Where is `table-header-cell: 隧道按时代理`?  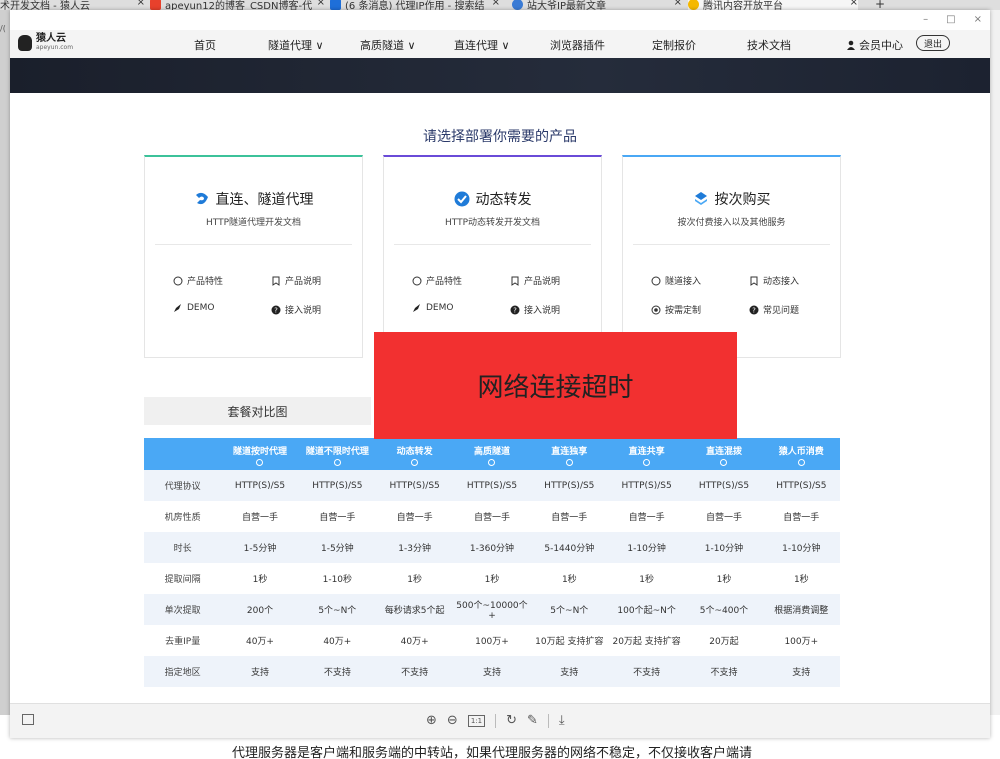
table-header-cell: 隧道按时代理 is located at coordinates (260, 454).